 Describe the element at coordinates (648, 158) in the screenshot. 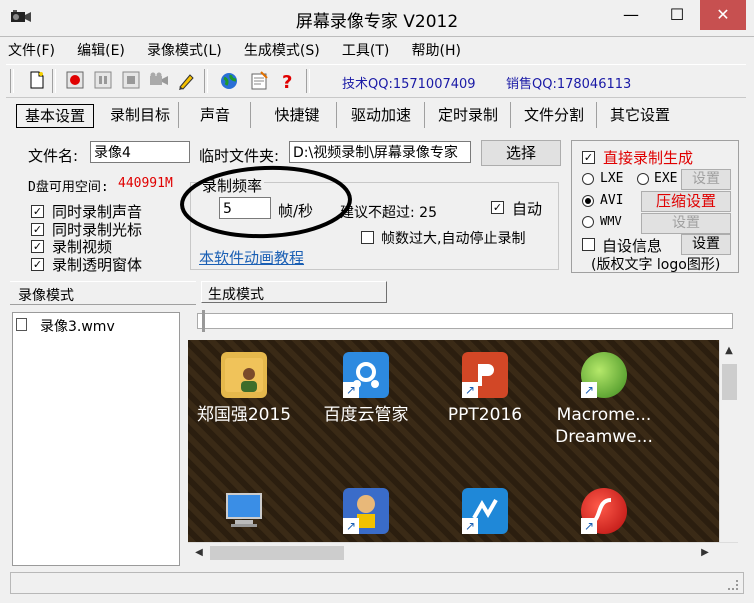

I see `direct-record-label: 直接录制生成` at that location.